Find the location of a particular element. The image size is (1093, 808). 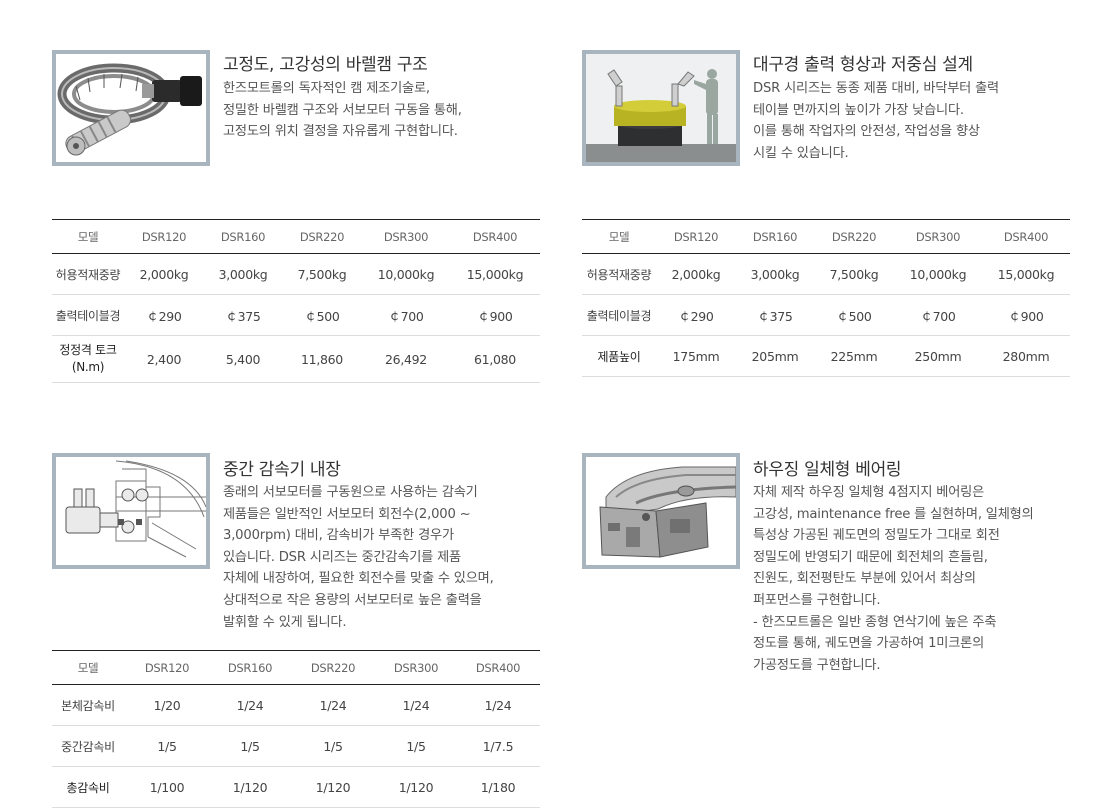

row-label: 총감속비 is located at coordinates (88, 787).